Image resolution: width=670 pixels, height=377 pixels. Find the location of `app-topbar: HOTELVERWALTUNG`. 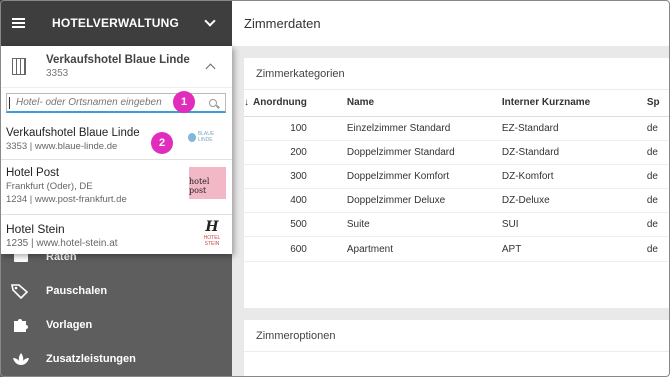

app-topbar: HOTELVERWALTUNG is located at coordinates (116, 23).